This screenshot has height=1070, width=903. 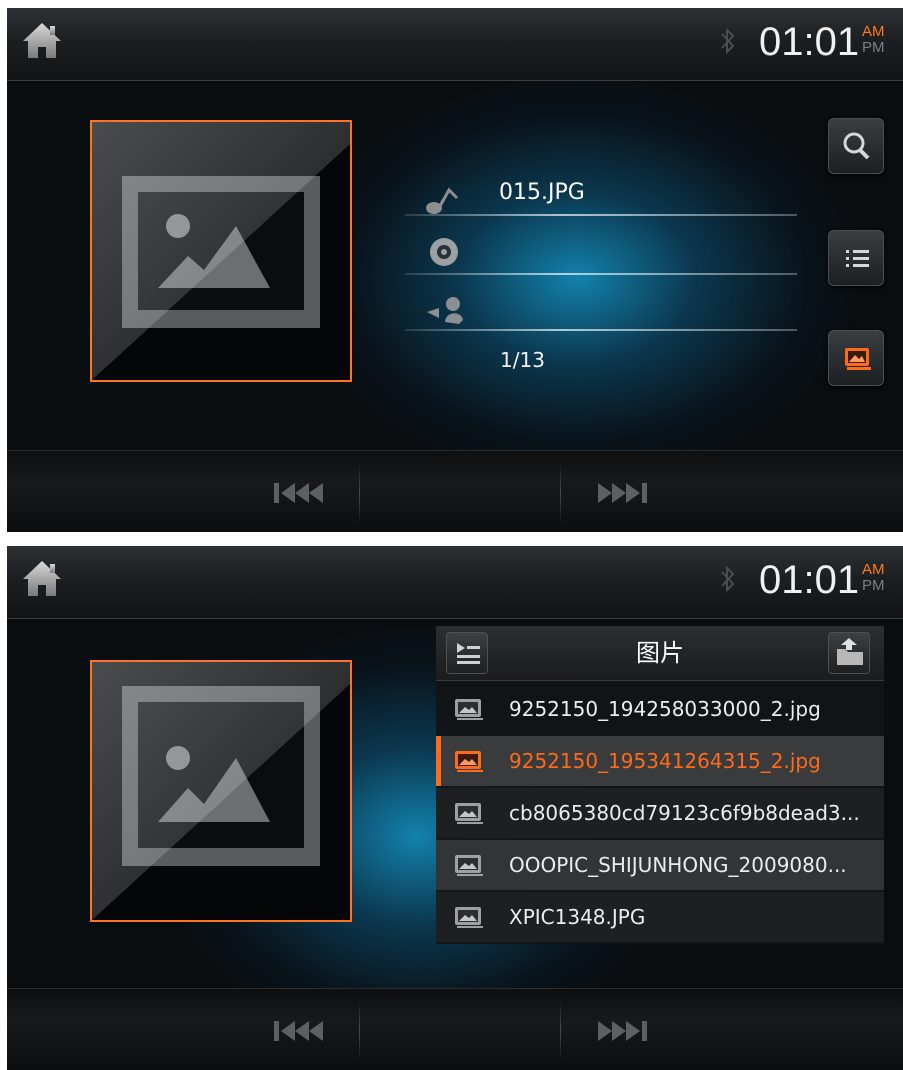 I want to click on list-title: 图片, so click(x=660, y=653).